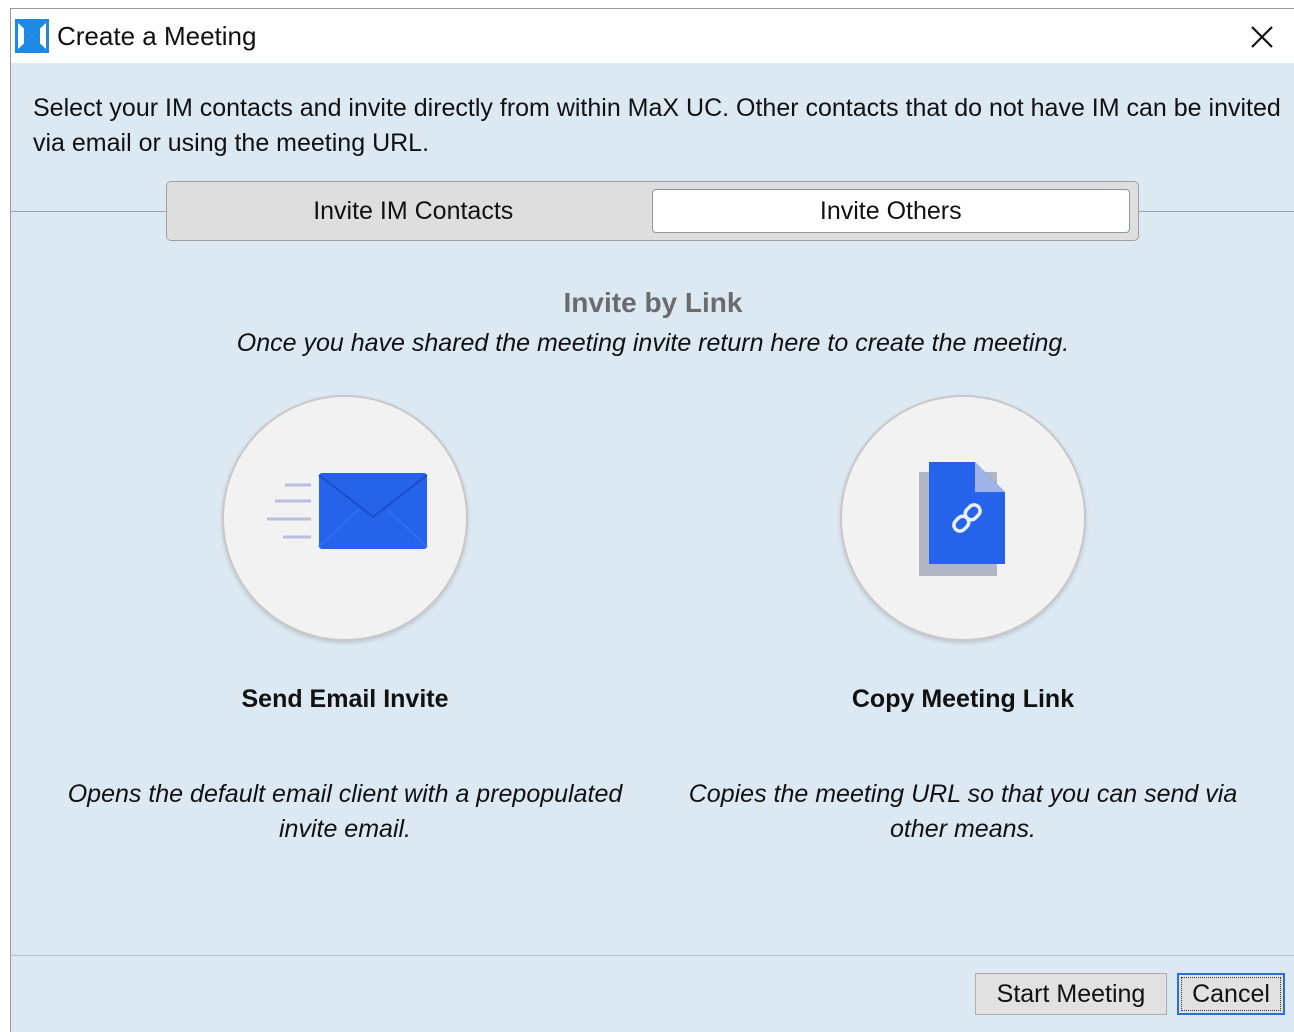  I want to click on email-icon, so click(347, 511).